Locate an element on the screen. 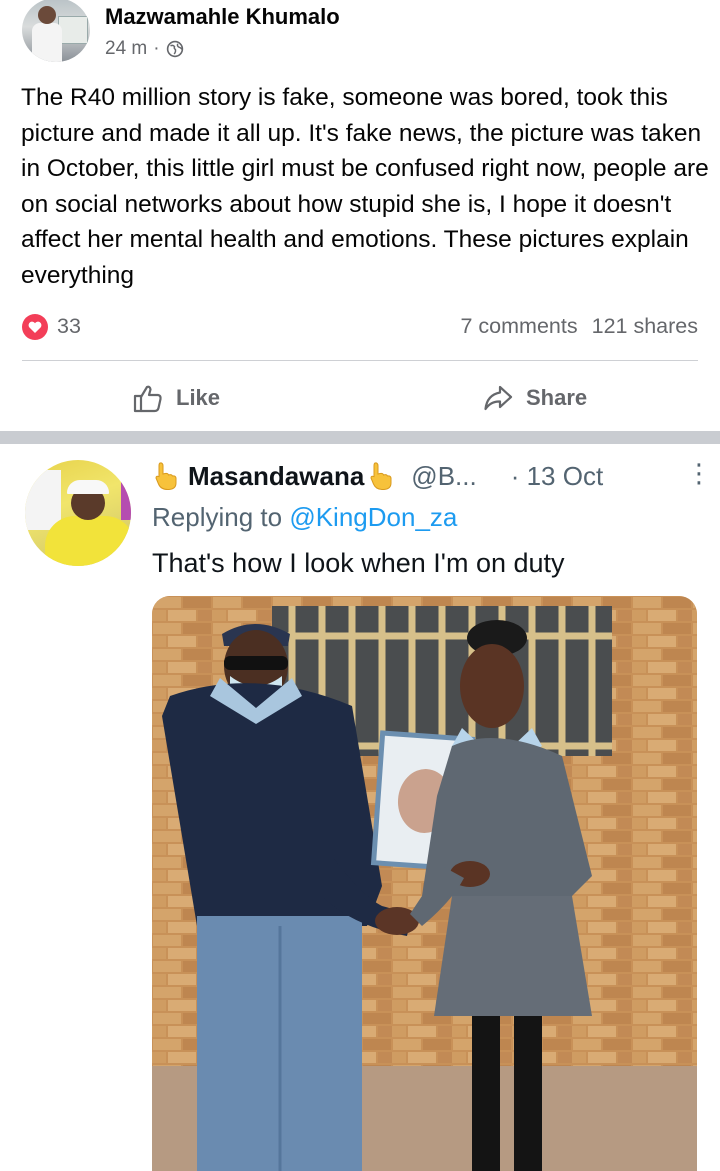 The height and width of the screenshot is (1171, 720). author-avatar is located at coordinates (56, 31).